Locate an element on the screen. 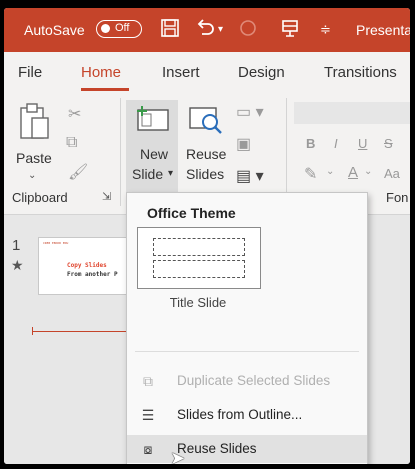 The height and width of the screenshot is (469, 415). title-bar: AutoSave Off ▾ ≑ Presentat is located at coordinates (207, 30).